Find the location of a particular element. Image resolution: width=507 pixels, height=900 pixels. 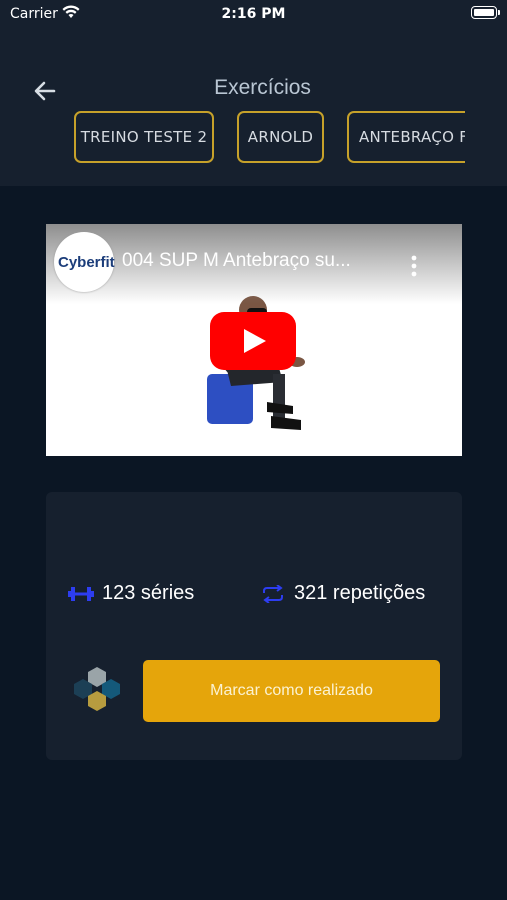

status-time: 2:16 PM is located at coordinates (253, 14).